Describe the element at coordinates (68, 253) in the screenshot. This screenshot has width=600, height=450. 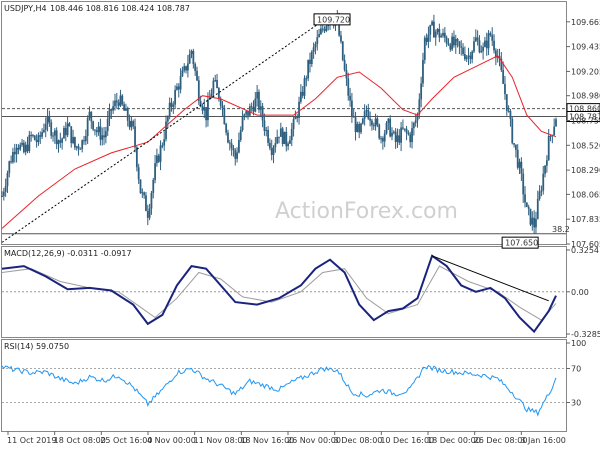
I see `macd-title: MACD(12,26,9) -0.0311 -0.0917` at that location.